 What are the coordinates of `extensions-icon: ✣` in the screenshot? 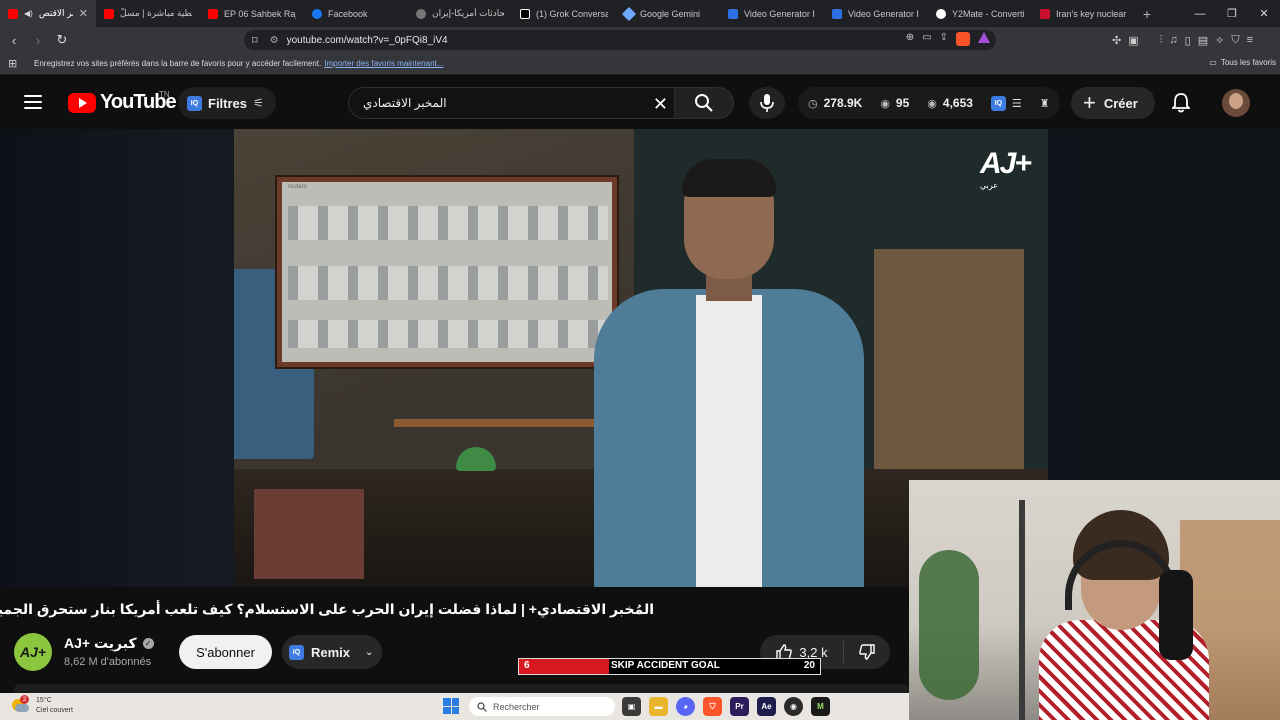 It's located at (1116, 40).